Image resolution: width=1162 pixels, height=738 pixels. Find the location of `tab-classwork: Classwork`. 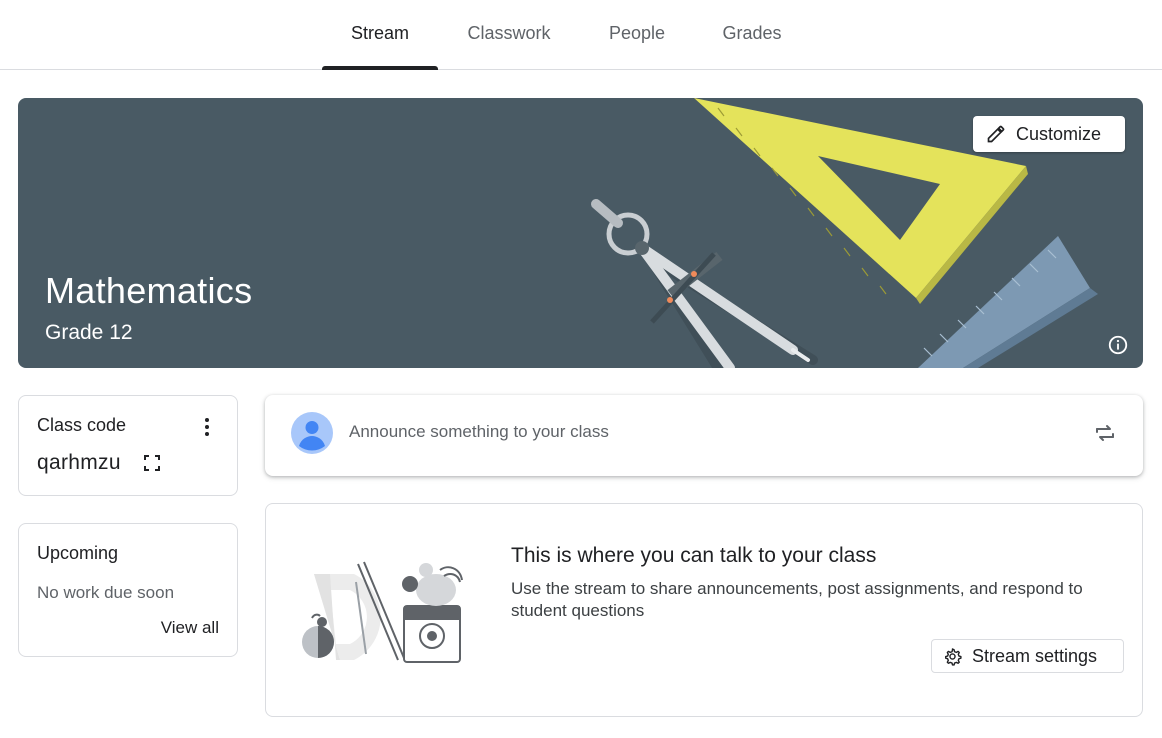

tab-classwork: Classwork is located at coordinates (509, 35).